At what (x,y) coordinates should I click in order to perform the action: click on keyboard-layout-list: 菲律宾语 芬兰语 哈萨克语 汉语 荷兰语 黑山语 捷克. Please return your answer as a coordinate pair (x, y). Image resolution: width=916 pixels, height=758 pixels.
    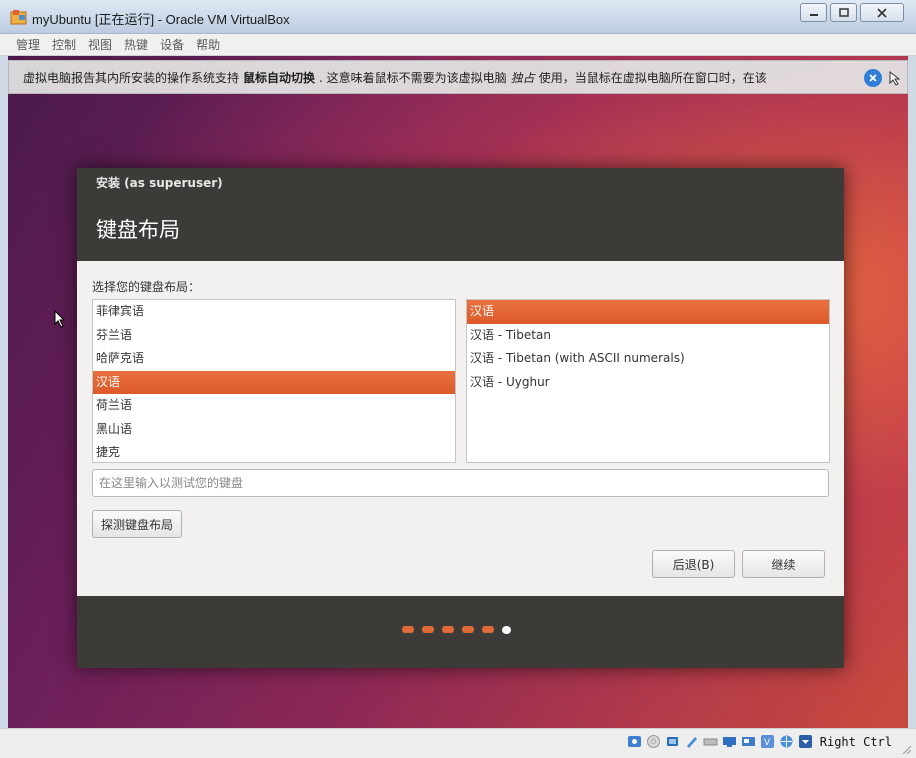
    Looking at the image, I should click on (274, 381).